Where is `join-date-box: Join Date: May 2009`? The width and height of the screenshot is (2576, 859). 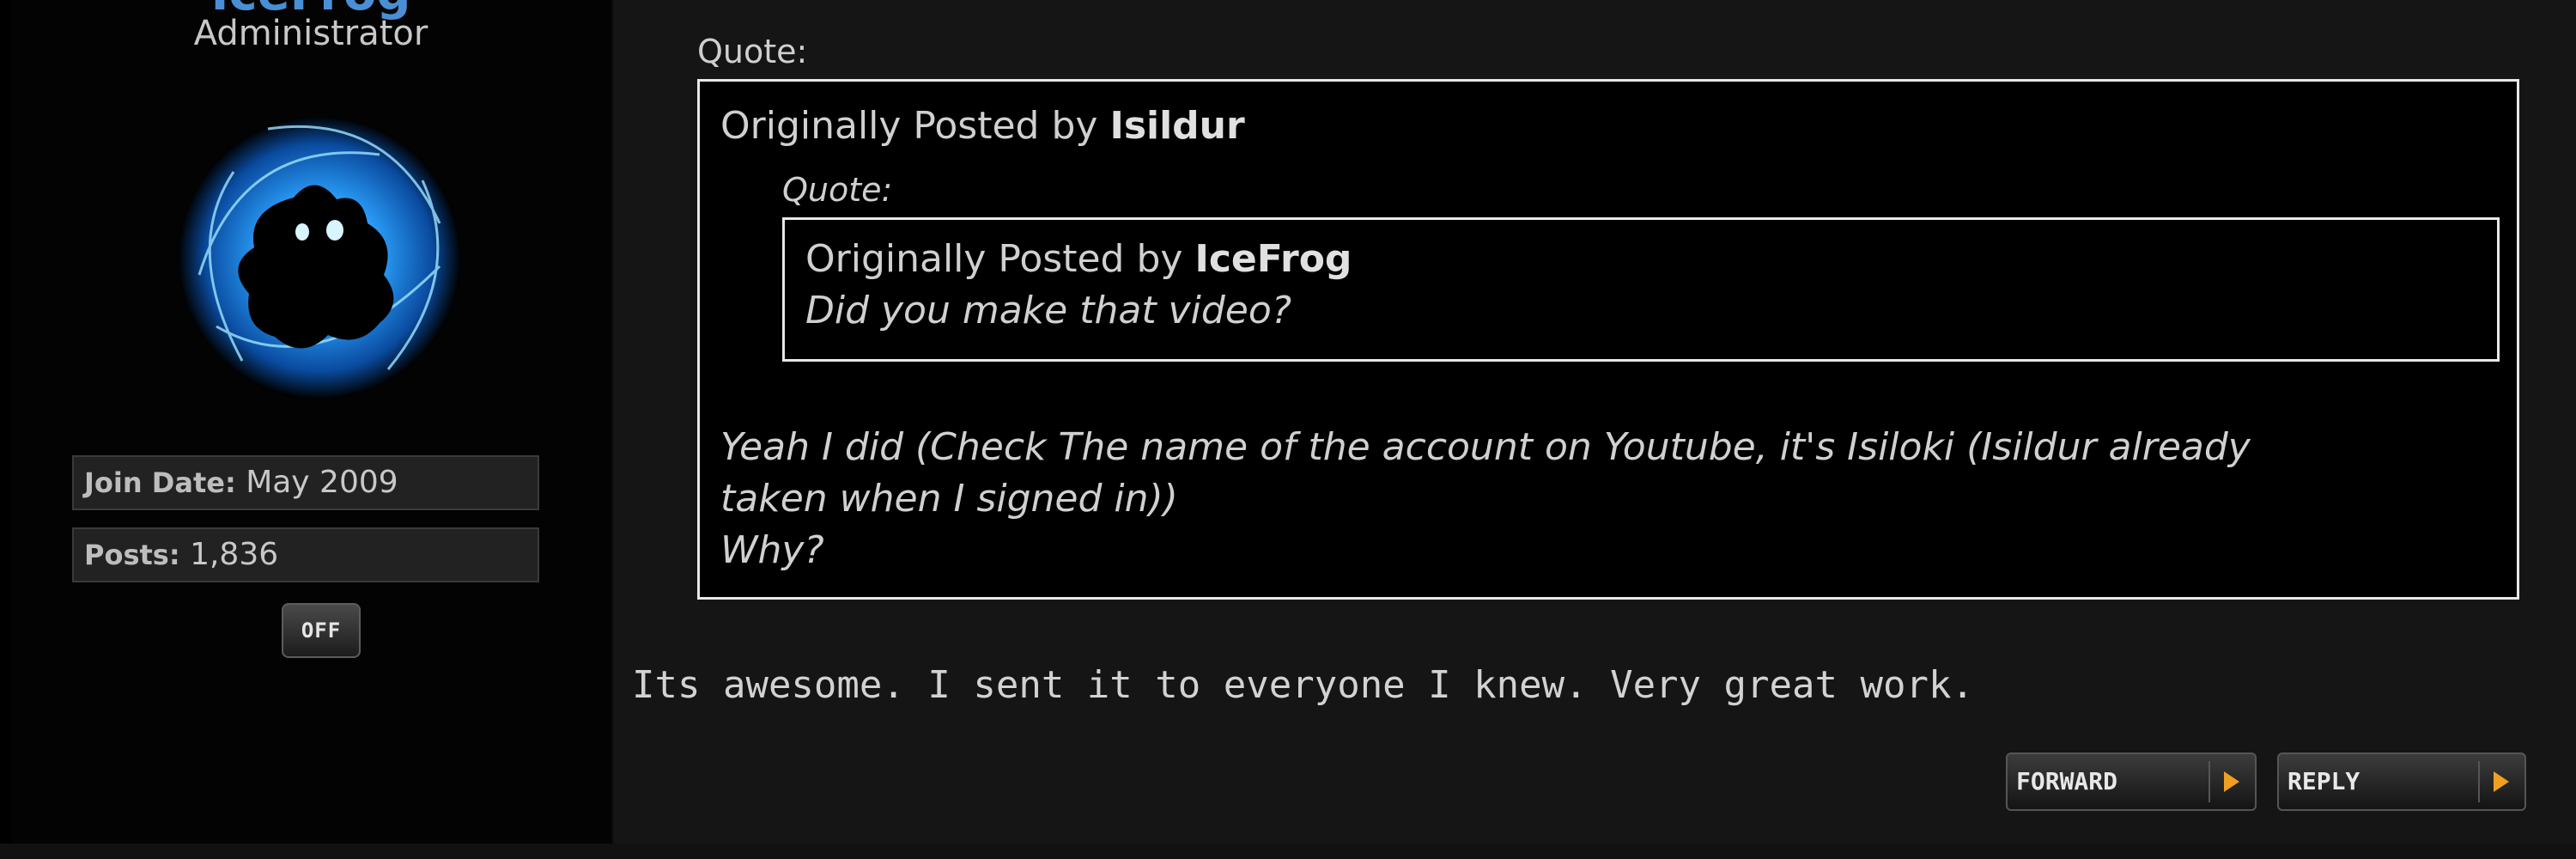 join-date-box: Join Date: May 2009 is located at coordinates (305, 483).